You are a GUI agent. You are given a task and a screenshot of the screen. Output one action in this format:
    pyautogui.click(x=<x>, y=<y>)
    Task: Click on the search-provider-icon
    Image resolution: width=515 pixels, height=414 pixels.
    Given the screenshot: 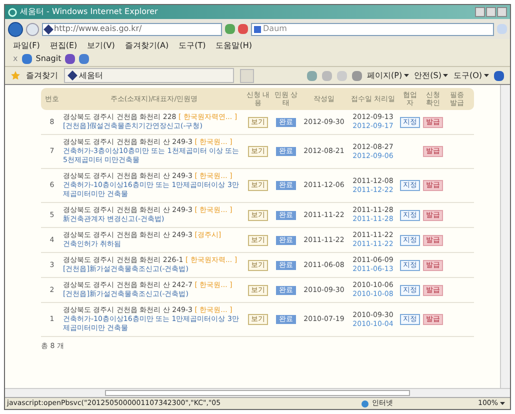 What is the action you would take?
    pyautogui.click(x=257, y=29)
    